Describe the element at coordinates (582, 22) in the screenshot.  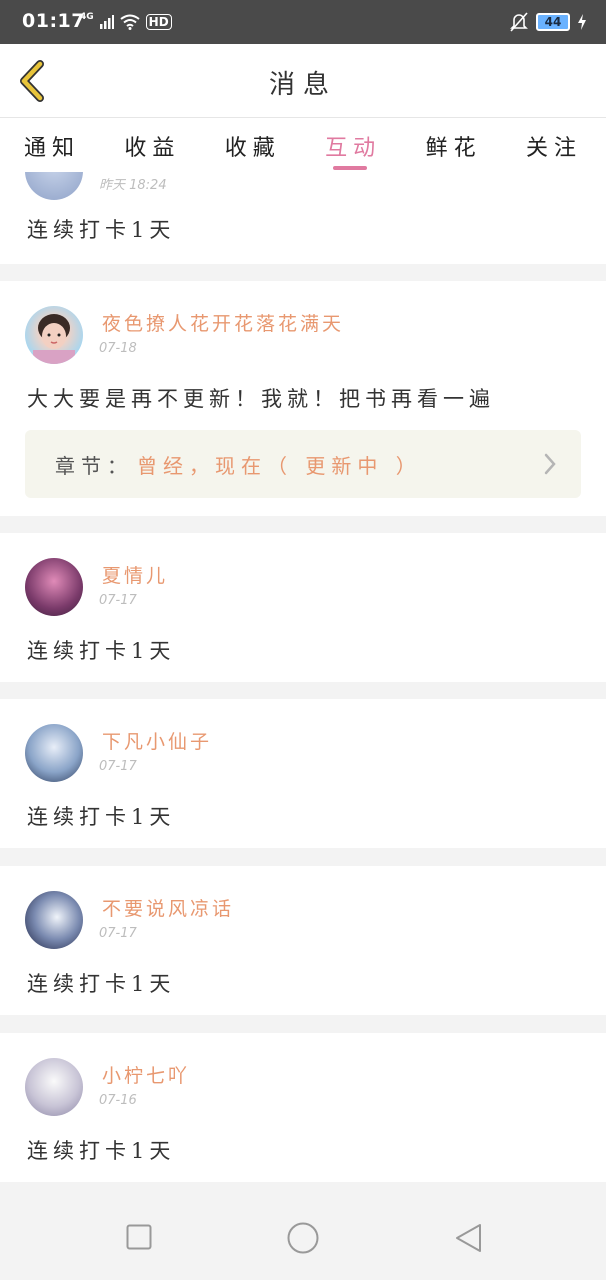
I see `charging-icon` at that location.